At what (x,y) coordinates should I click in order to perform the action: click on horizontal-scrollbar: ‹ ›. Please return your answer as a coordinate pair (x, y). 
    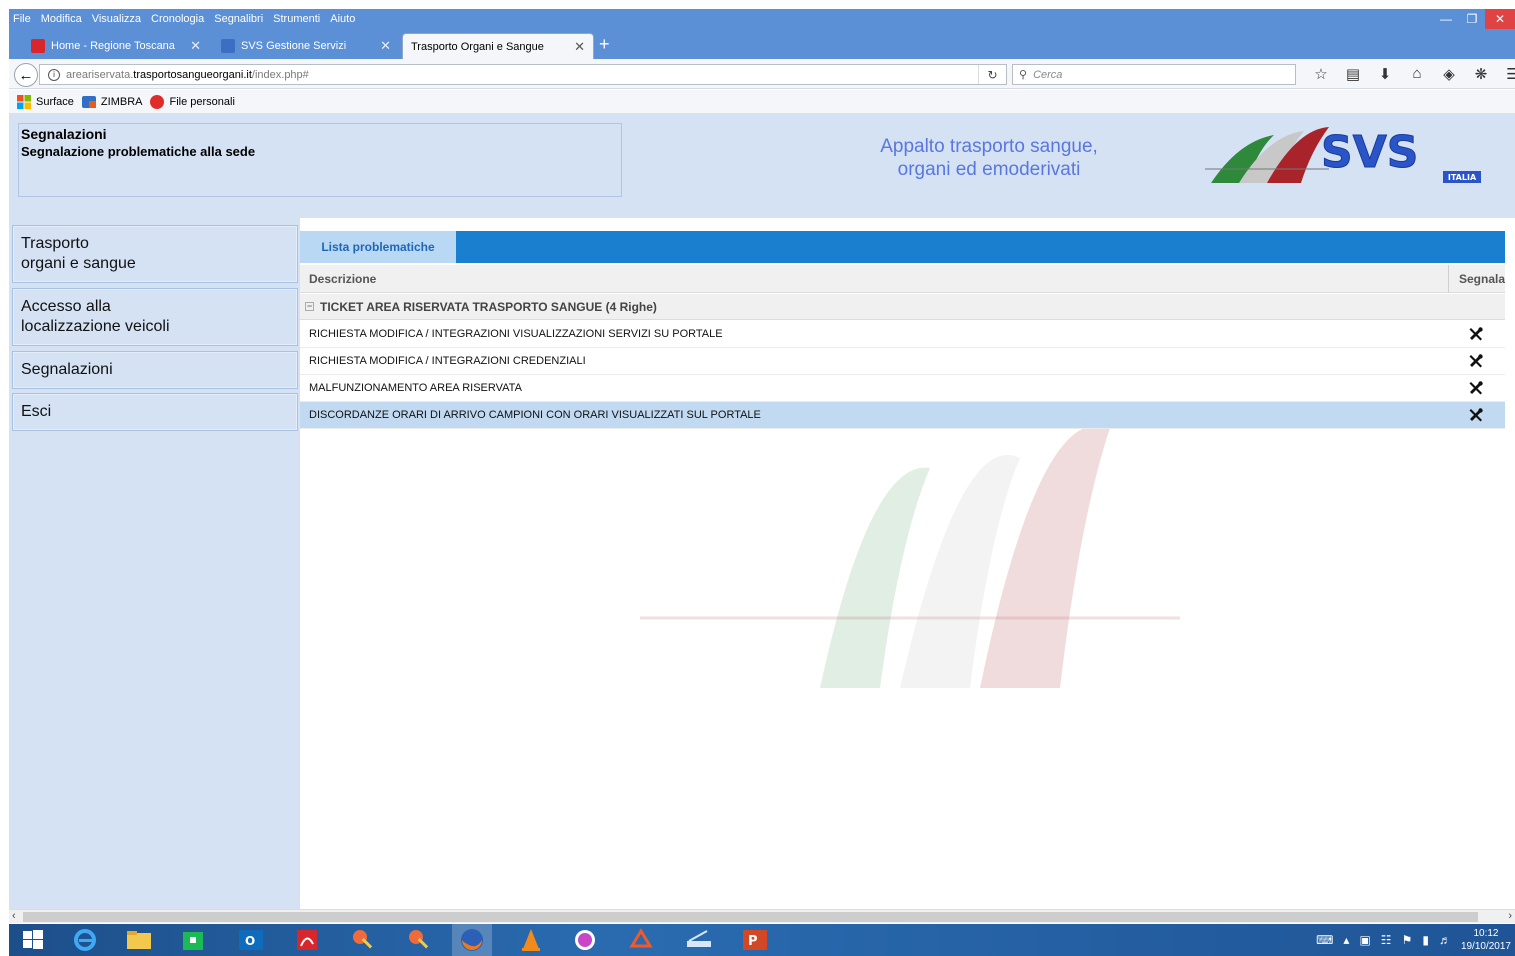
    Looking at the image, I should click on (762, 916).